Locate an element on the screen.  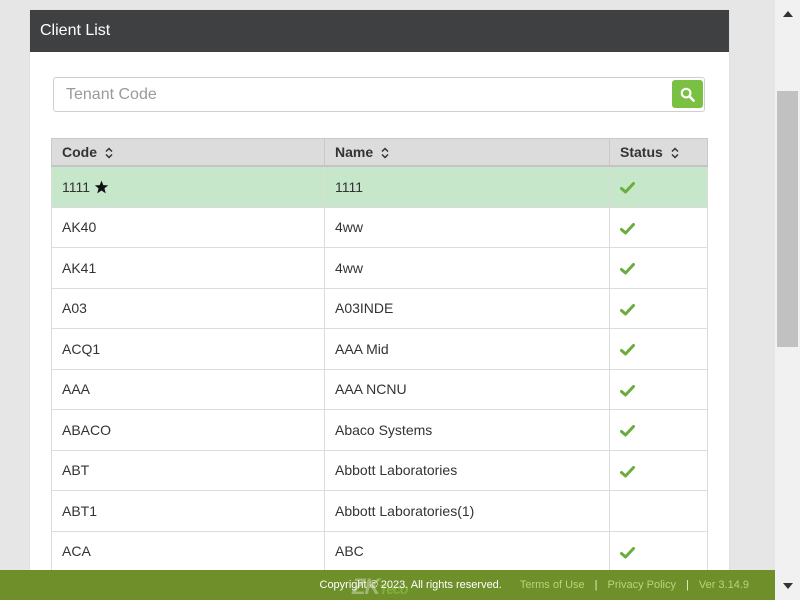
column-header-name: Name is located at coordinates (467, 152).